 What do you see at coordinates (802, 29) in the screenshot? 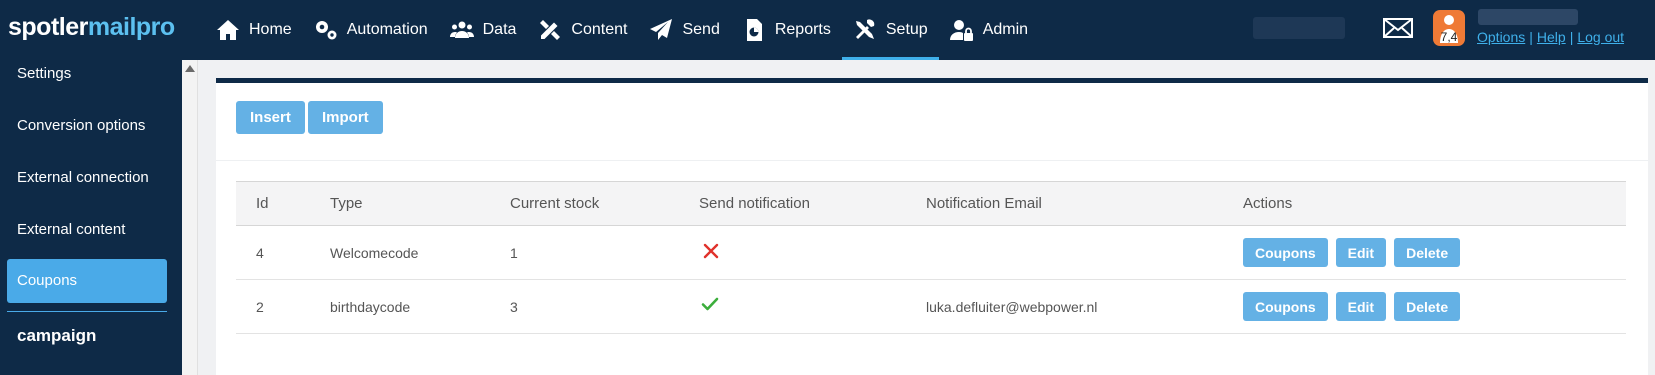
I see `nav-item-label: Reports` at bounding box center [802, 29].